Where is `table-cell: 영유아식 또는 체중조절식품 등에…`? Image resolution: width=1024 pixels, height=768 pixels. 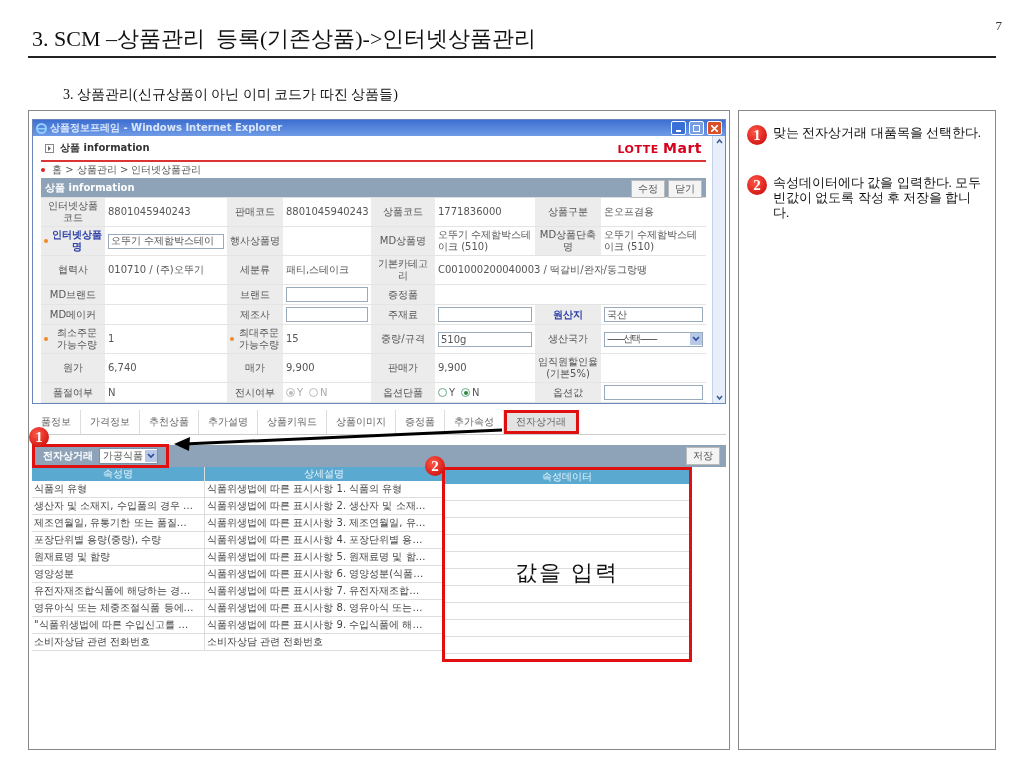
table-cell: 영유아식 또는 체중조절식품 등에… is located at coordinates (118, 608).